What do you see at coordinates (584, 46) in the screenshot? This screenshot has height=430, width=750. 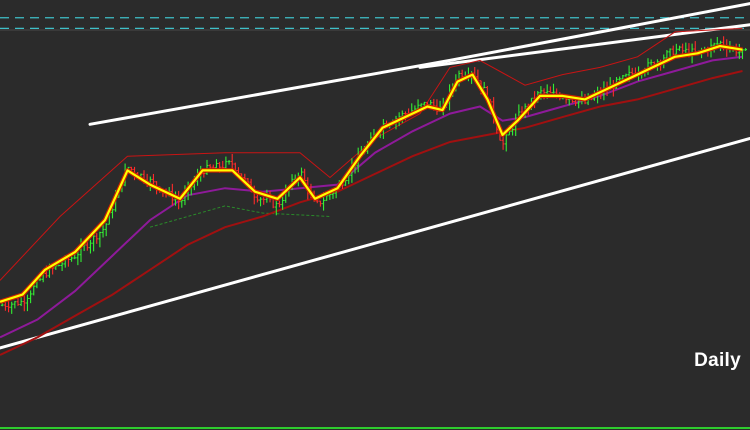 I see `upper-trend-2-line` at bounding box center [584, 46].